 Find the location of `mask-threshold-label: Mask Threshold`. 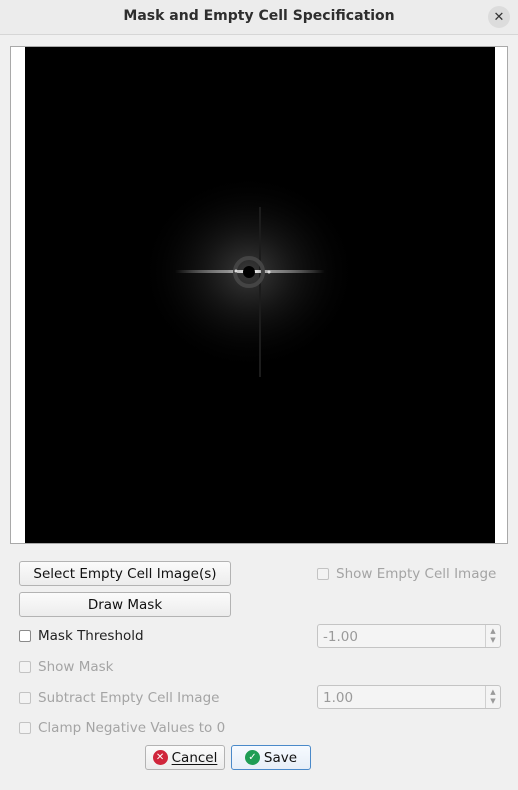

mask-threshold-label: Mask Threshold is located at coordinates (91, 636).